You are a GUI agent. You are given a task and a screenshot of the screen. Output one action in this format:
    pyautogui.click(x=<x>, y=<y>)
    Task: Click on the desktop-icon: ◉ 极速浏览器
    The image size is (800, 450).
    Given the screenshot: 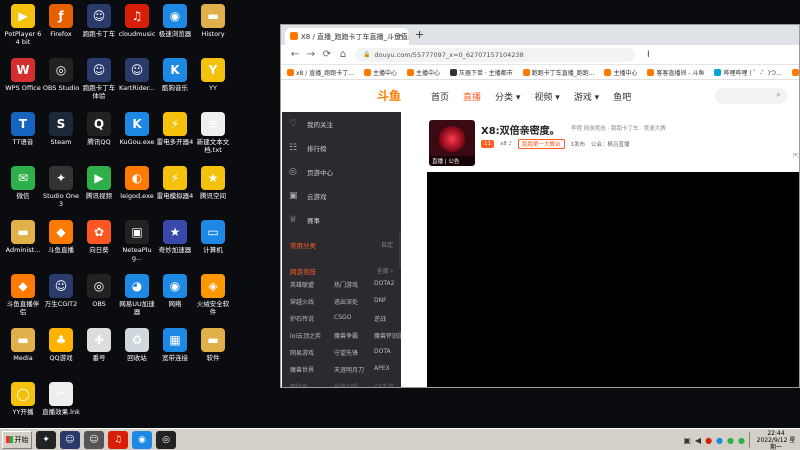 What is the action you would take?
    pyautogui.click(x=175, y=28)
    